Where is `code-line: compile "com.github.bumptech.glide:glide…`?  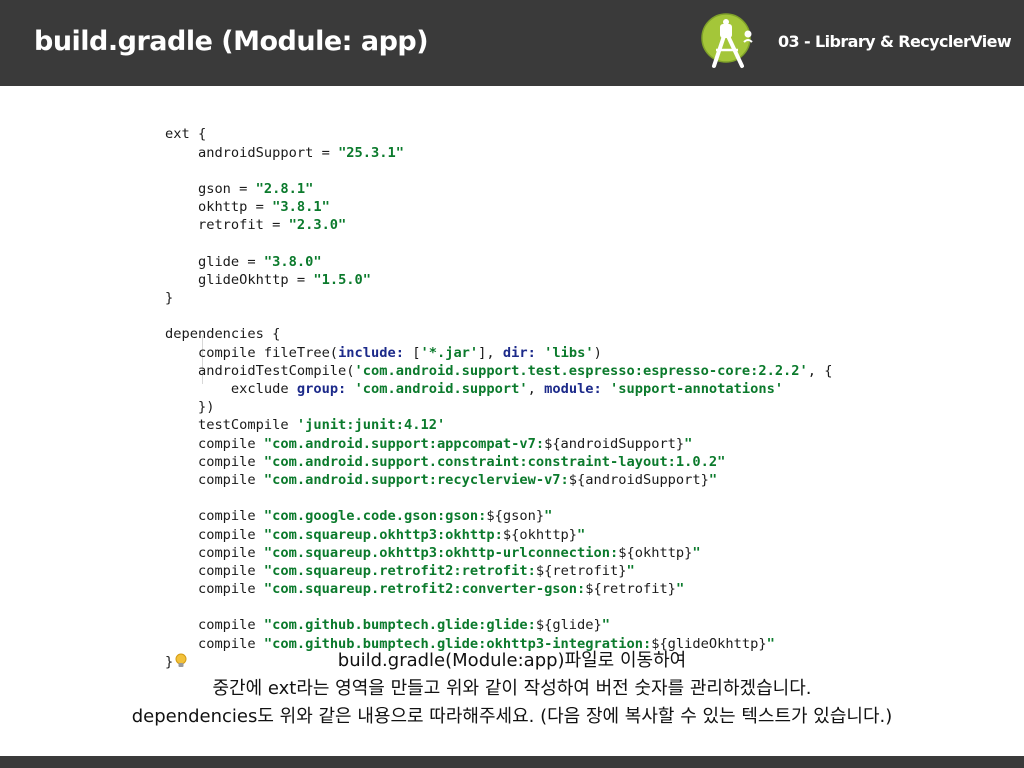
code-line: compile "com.github.bumptech.glide:glide… is located at coordinates (515, 625).